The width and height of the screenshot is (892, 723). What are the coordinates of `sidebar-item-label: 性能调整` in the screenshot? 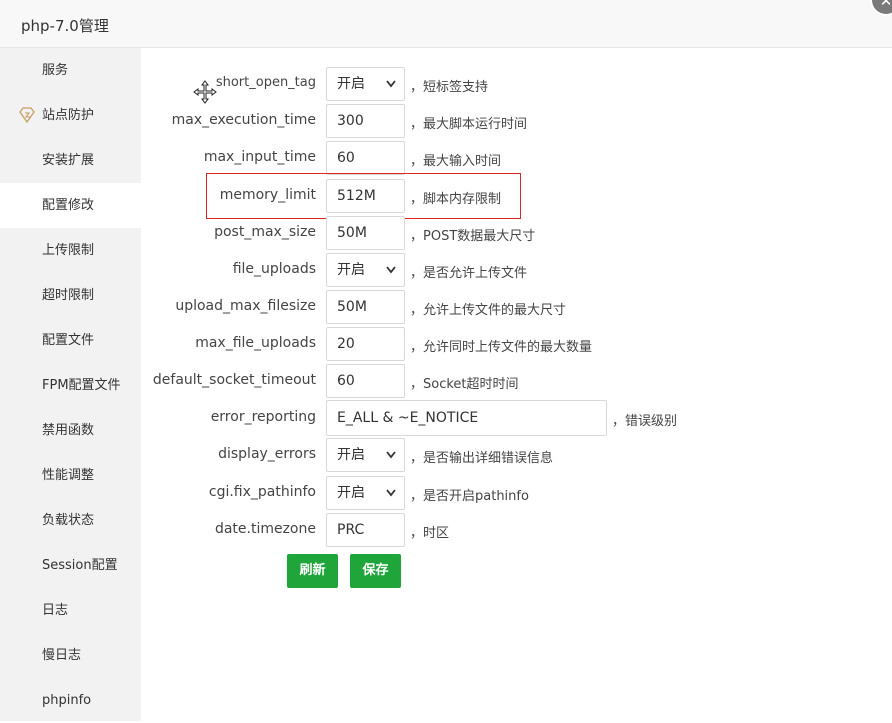 It's located at (68, 475).